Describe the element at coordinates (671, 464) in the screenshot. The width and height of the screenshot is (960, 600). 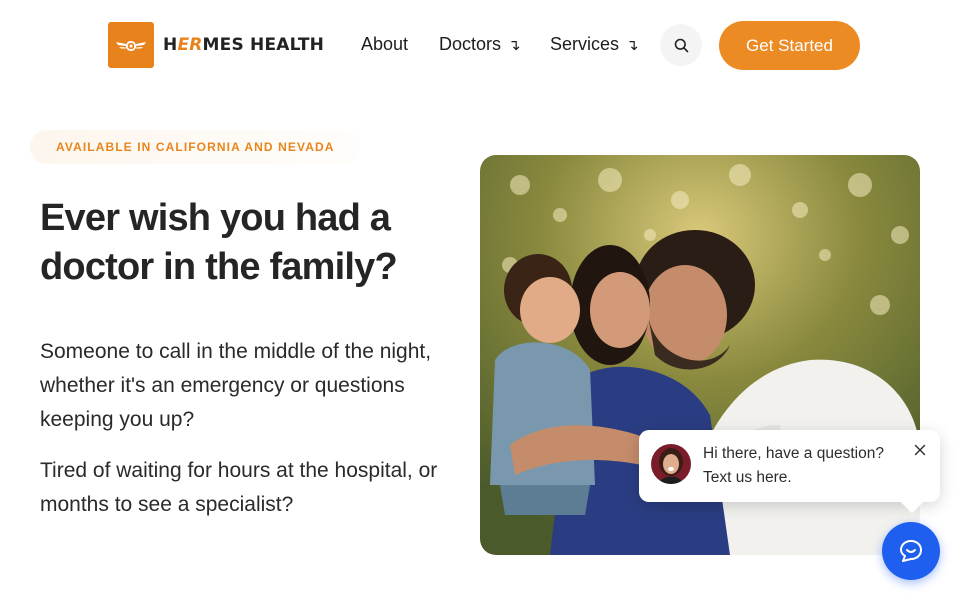
I see `agent-avatar` at that location.